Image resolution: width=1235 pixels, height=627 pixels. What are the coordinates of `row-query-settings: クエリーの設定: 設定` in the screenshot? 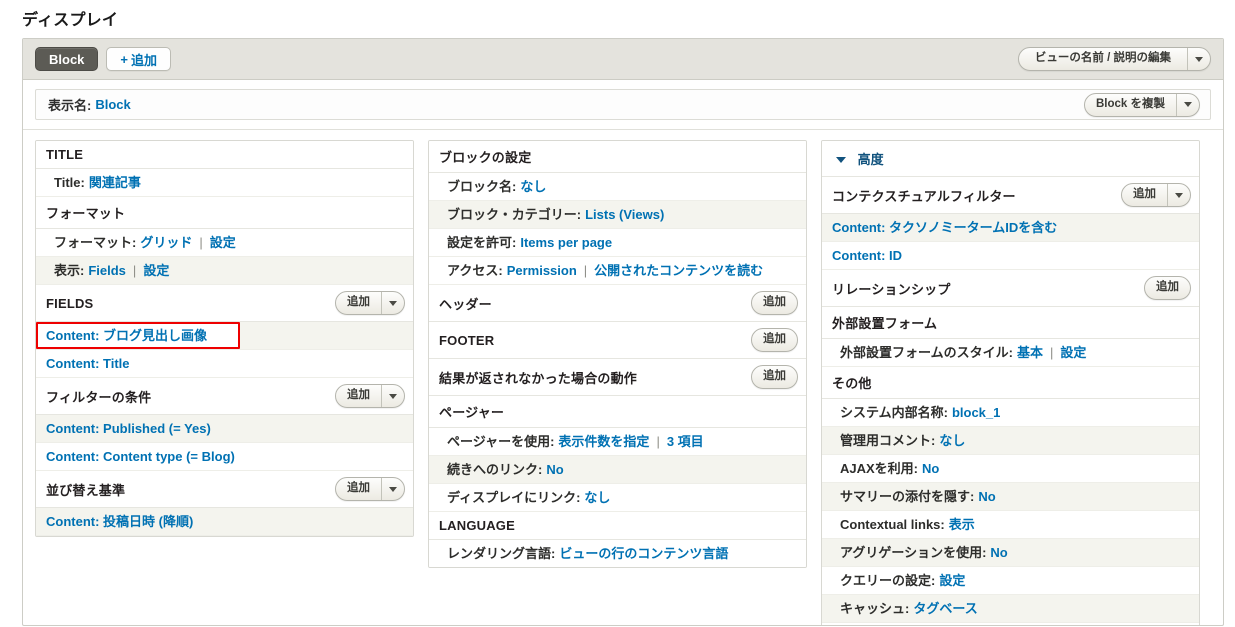 It's located at (1010, 581).